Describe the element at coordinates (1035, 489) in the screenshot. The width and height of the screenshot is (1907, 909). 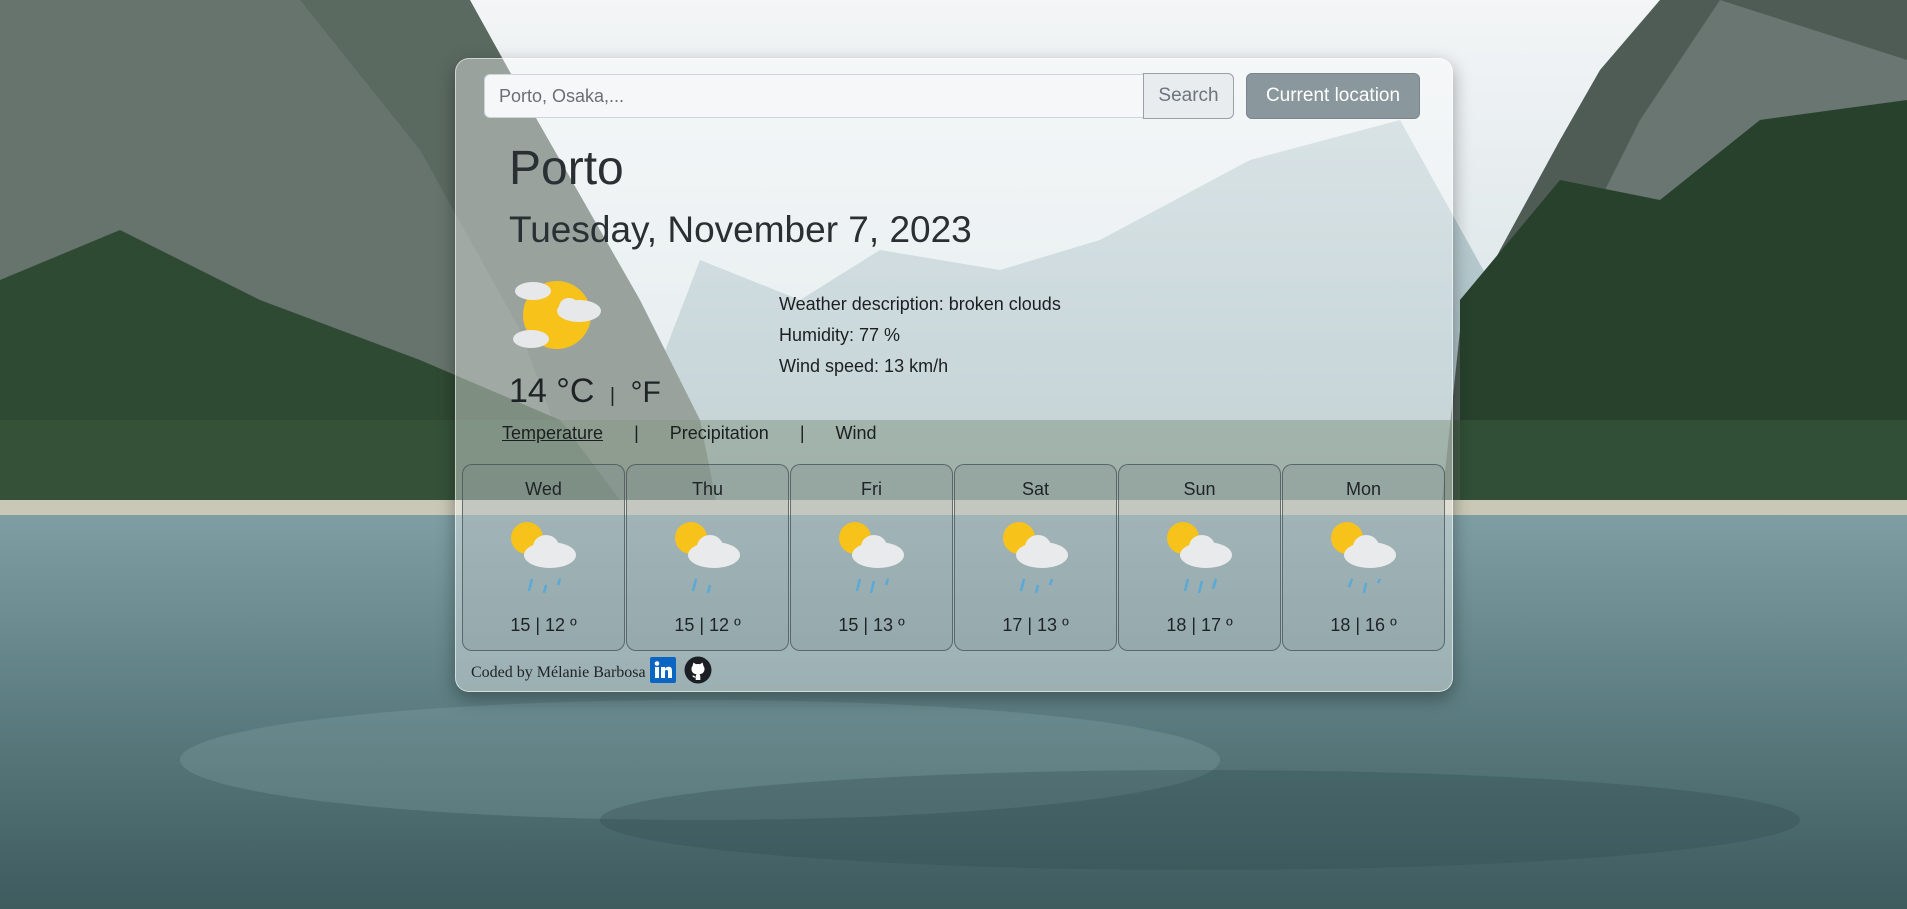
I see `forecast-day-name: Sat` at that location.